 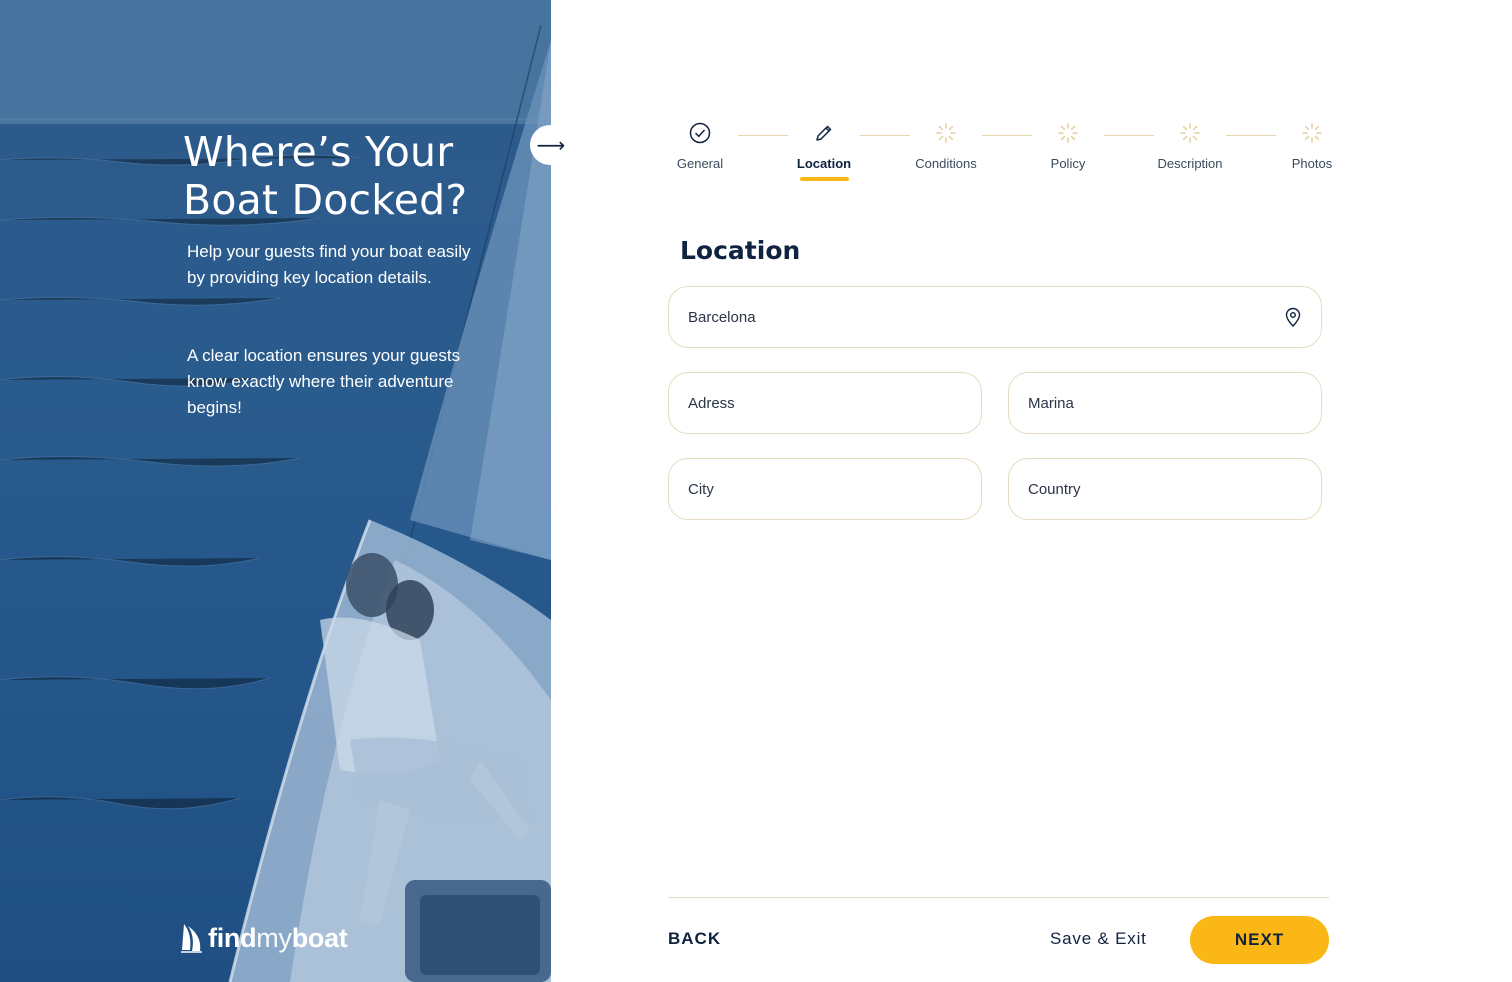 What do you see at coordinates (998, 897) in the screenshot?
I see `footer-divider` at bounding box center [998, 897].